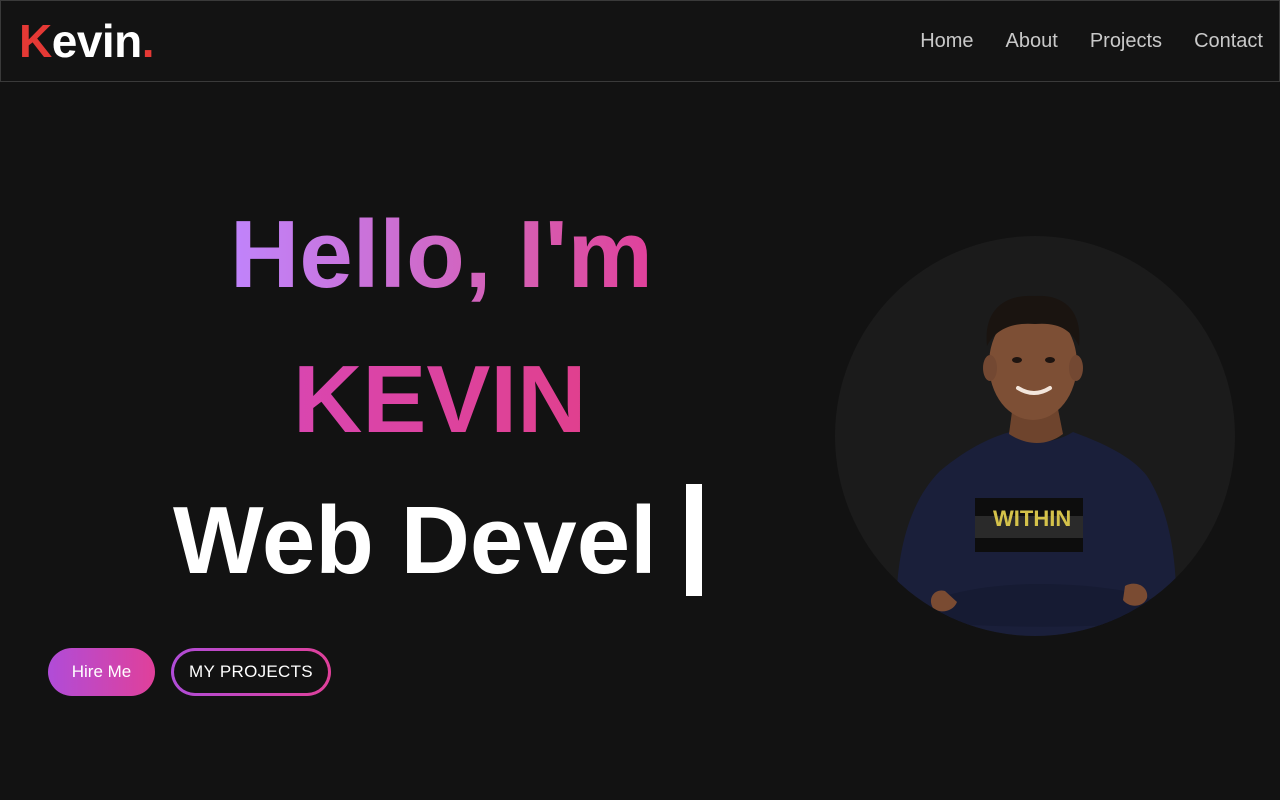  I want to click on typing-cursor, so click(694, 540).